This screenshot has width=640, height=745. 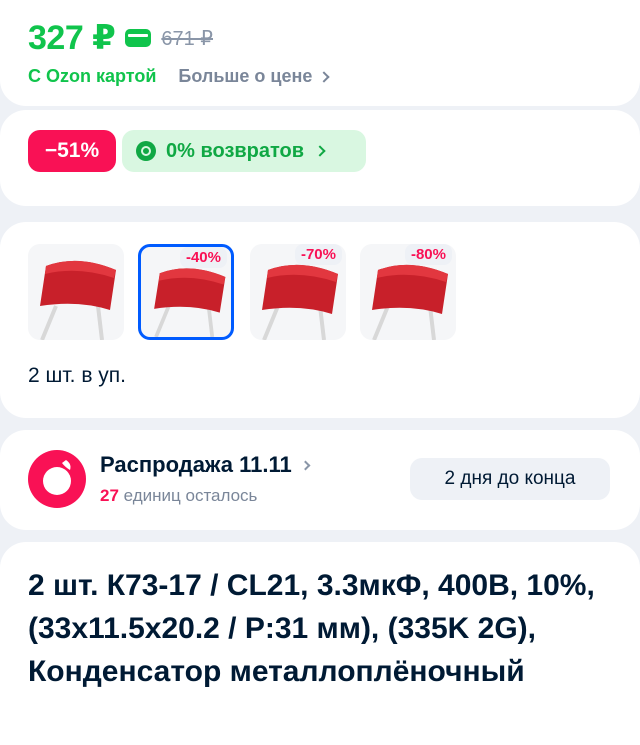 What do you see at coordinates (120, 38) in the screenshot?
I see `price-row: 327 ₽ 671 ₽` at bounding box center [120, 38].